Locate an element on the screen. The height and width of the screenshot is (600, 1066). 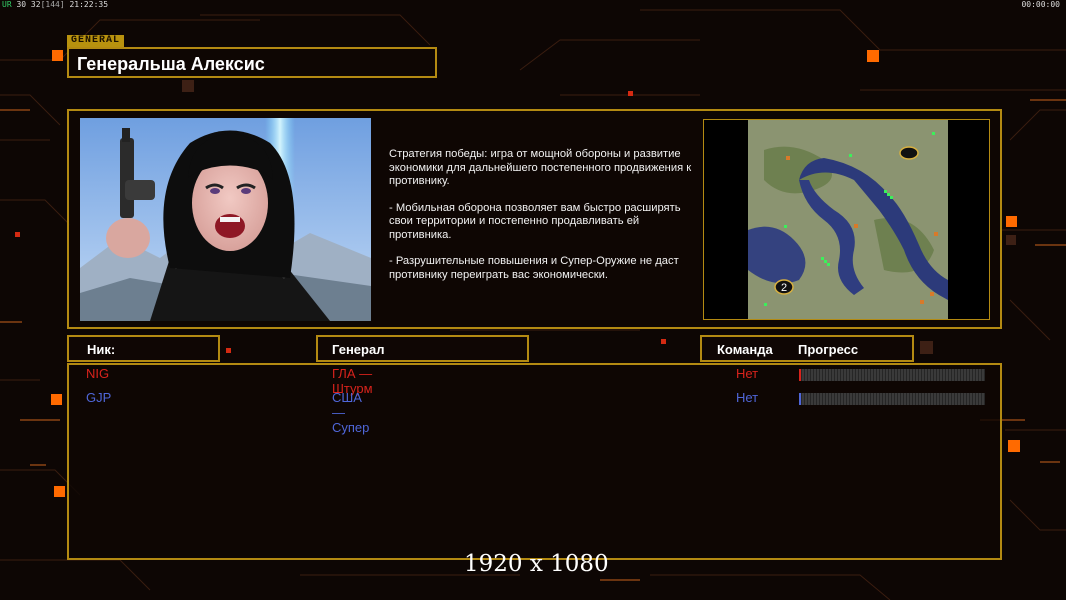
hud-fps: 30 32 is located at coordinates (28, 4).